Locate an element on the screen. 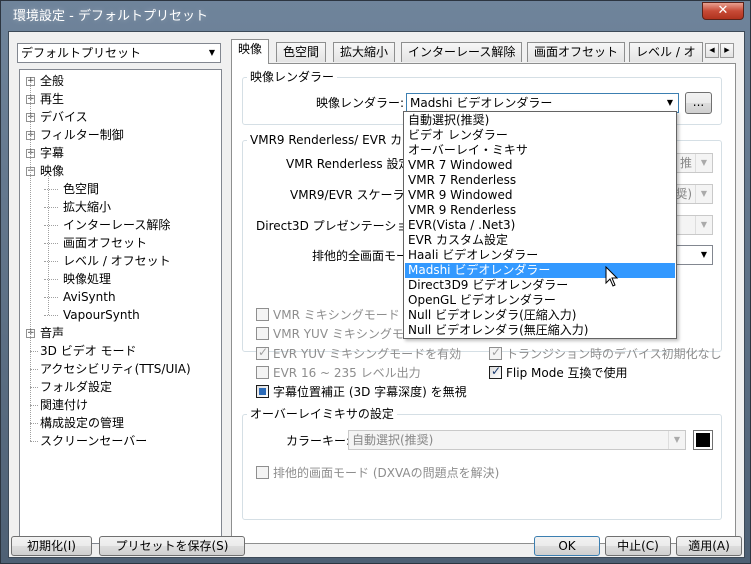  colorkey-swatch-button is located at coordinates (703, 440).